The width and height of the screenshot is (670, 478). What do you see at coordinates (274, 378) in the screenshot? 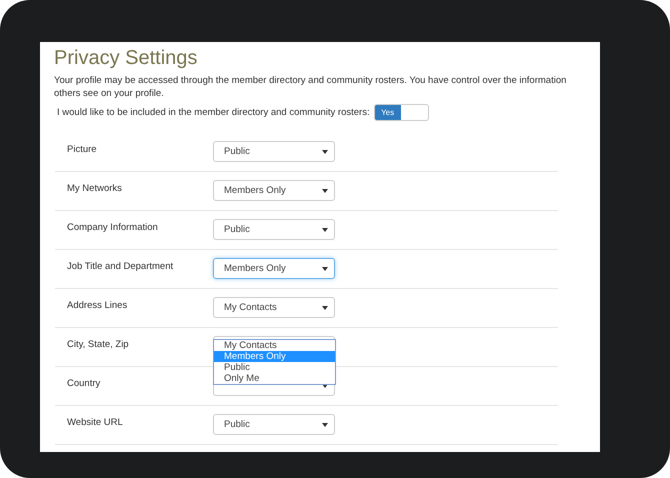
I see `dropdown-option: Only Me` at bounding box center [274, 378].